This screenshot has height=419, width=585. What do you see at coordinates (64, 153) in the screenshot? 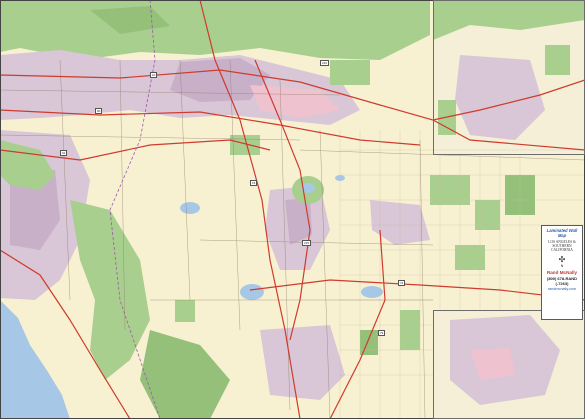
I see `route-shield-91: 91` at bounding box center [64, 153].